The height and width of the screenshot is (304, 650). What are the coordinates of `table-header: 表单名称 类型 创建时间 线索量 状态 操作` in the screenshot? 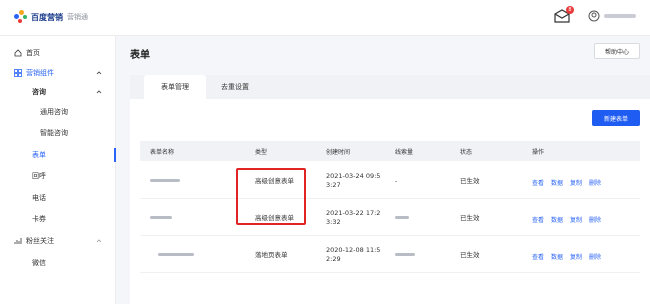 It's located at (390, 151).